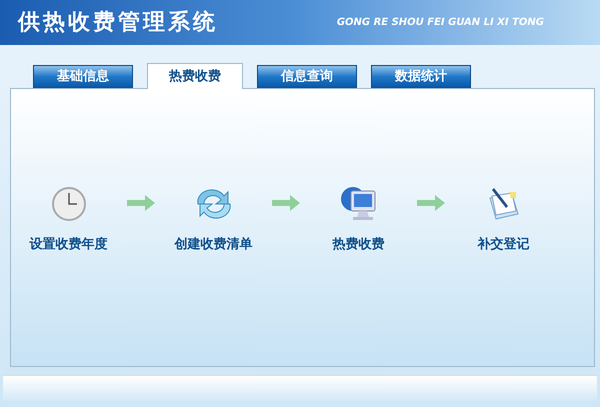 The image size is (600, 407). What do you see at coordinates (68, 204) in the screenshot?
I see `clock-icon` at bounding box center [68, 204].